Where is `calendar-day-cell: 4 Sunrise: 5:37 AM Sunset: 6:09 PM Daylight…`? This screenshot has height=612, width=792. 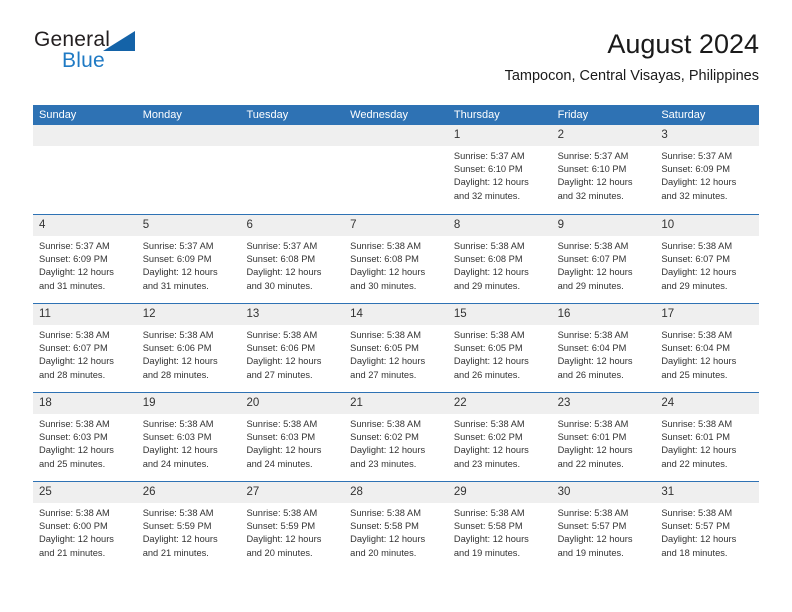 calendar-day-cell: 4 Sunrise: 5:37 AM Sunset: 6:09 PM Daylight… is located at coordinates (85, 259).